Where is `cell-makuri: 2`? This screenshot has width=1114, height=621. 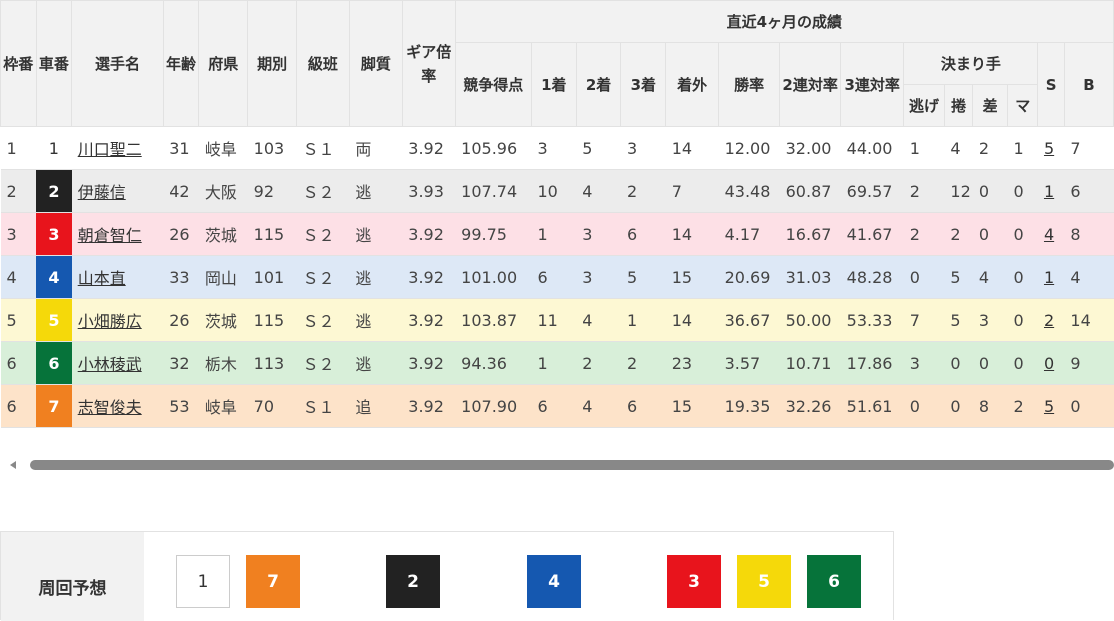
cell-makuri: 2 is located at coordinates (958, 234).